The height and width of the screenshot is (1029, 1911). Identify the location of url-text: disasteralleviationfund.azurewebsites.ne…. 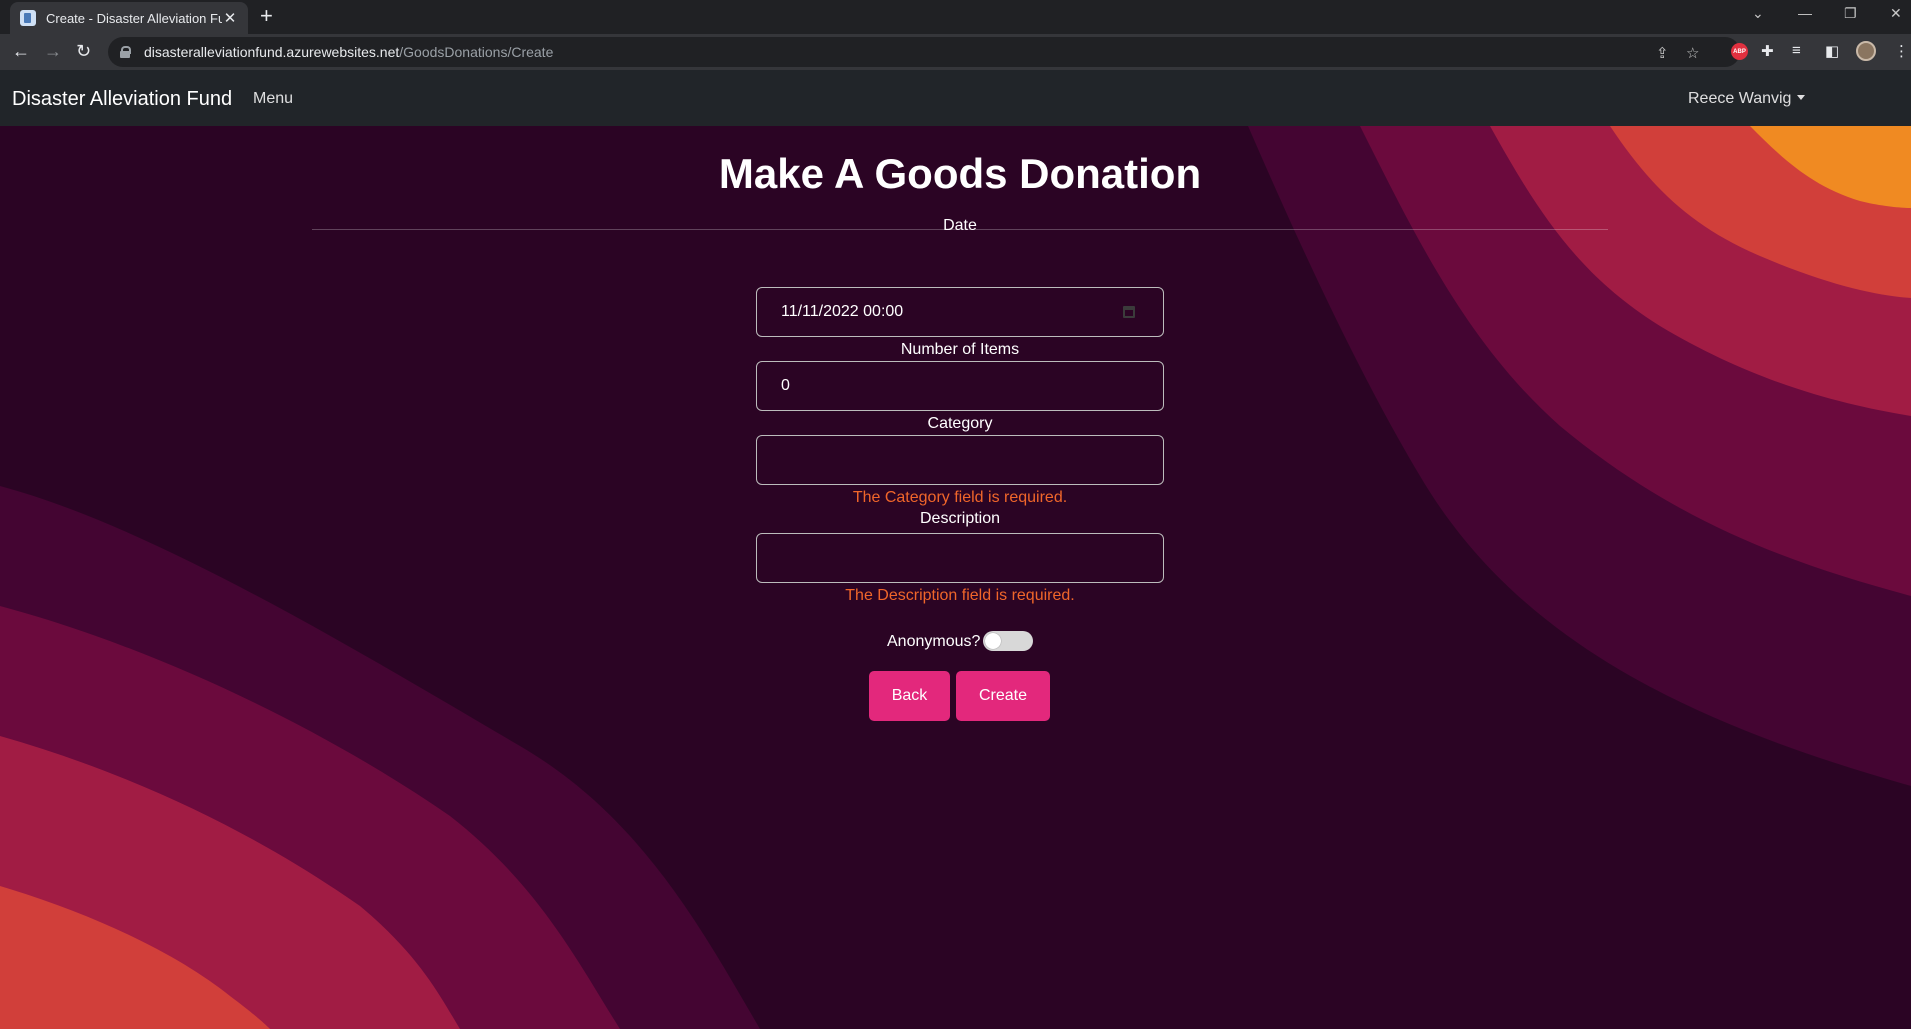
(349, 52).